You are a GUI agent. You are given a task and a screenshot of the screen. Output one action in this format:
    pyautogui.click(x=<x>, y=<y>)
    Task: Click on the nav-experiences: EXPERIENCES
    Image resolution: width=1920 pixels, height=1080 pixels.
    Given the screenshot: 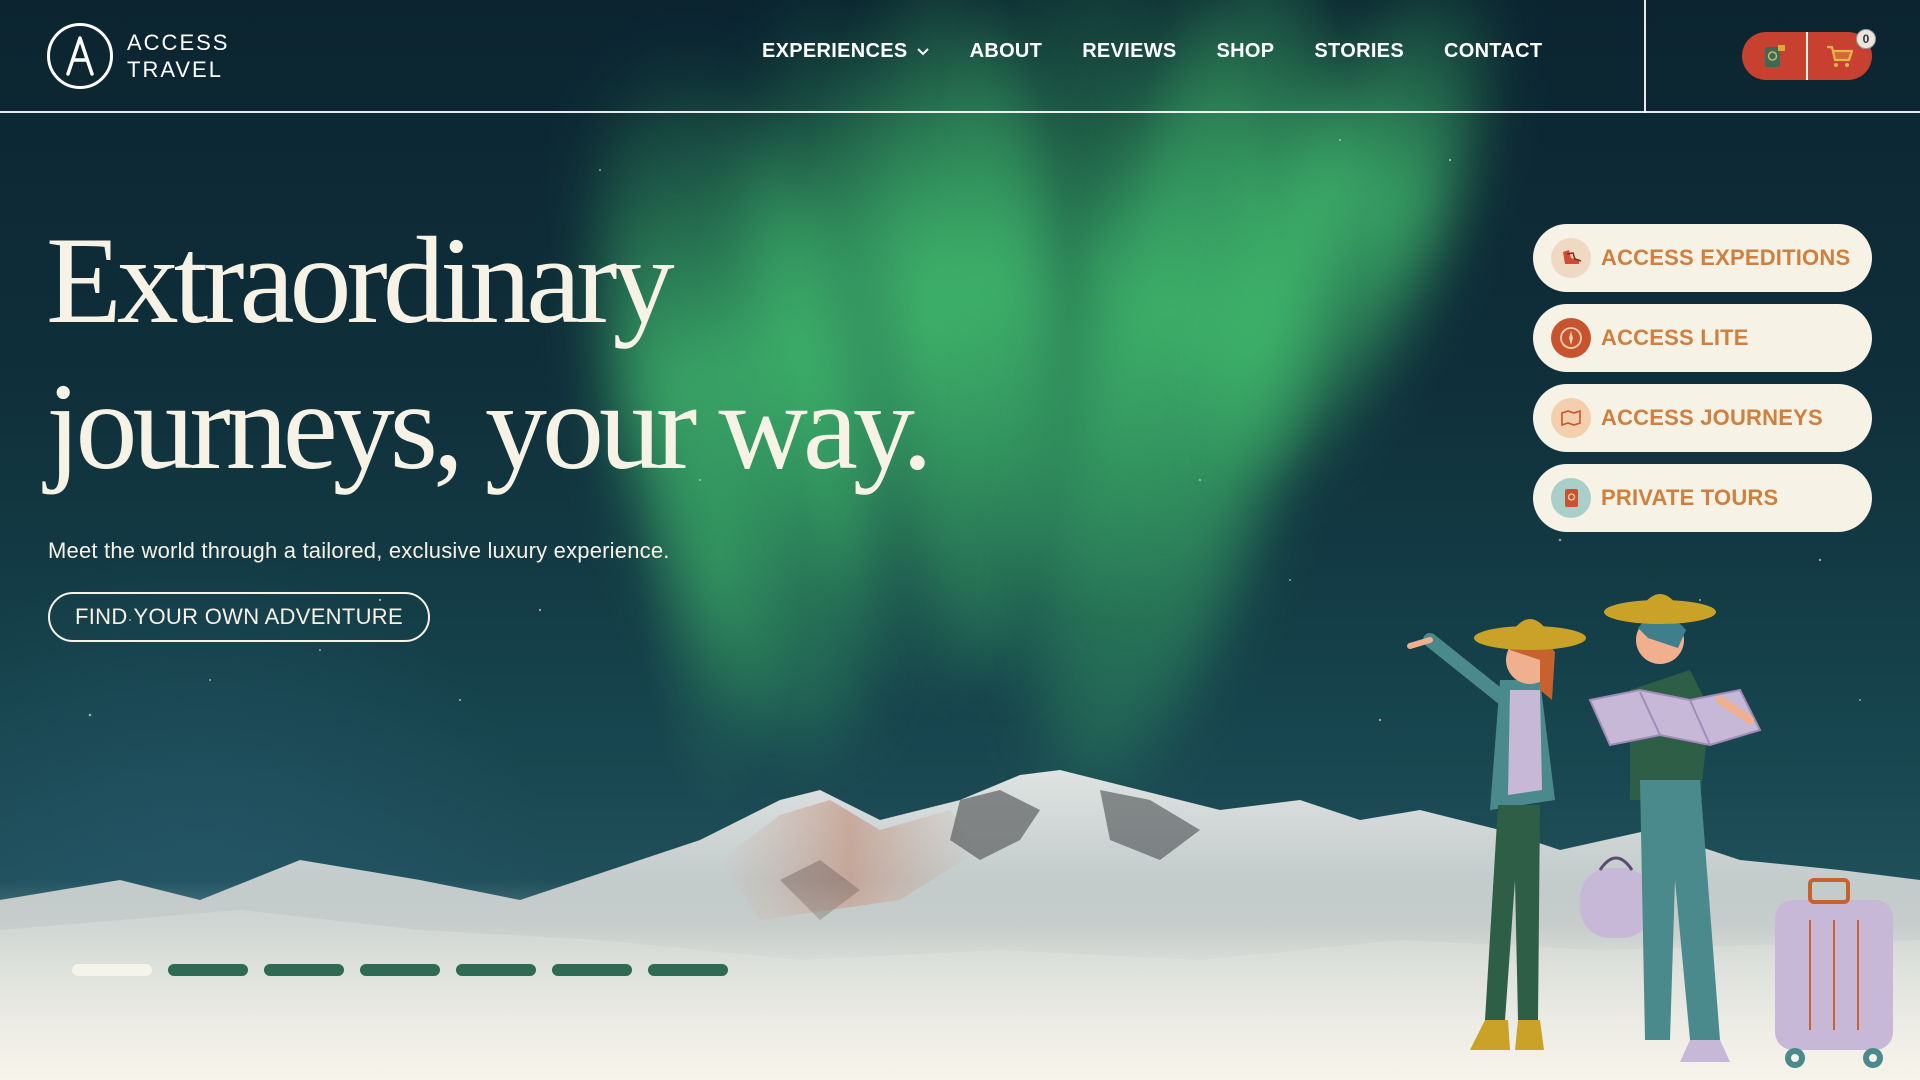 What is the action you would take?
    pyautogui.click(x=846, y=51)
    